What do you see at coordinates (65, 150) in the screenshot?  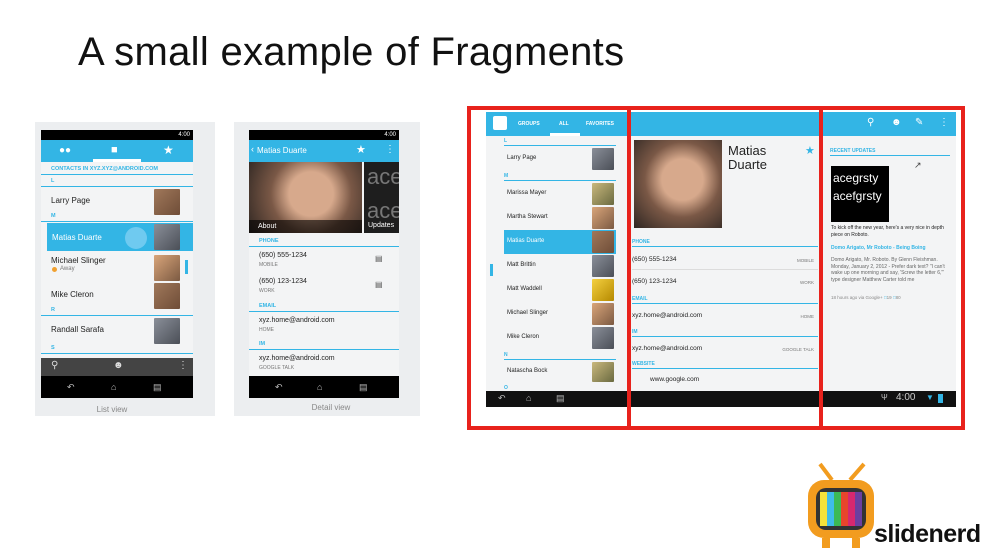 I see `groups-icon: ●●` at bounding box center [65, 150].